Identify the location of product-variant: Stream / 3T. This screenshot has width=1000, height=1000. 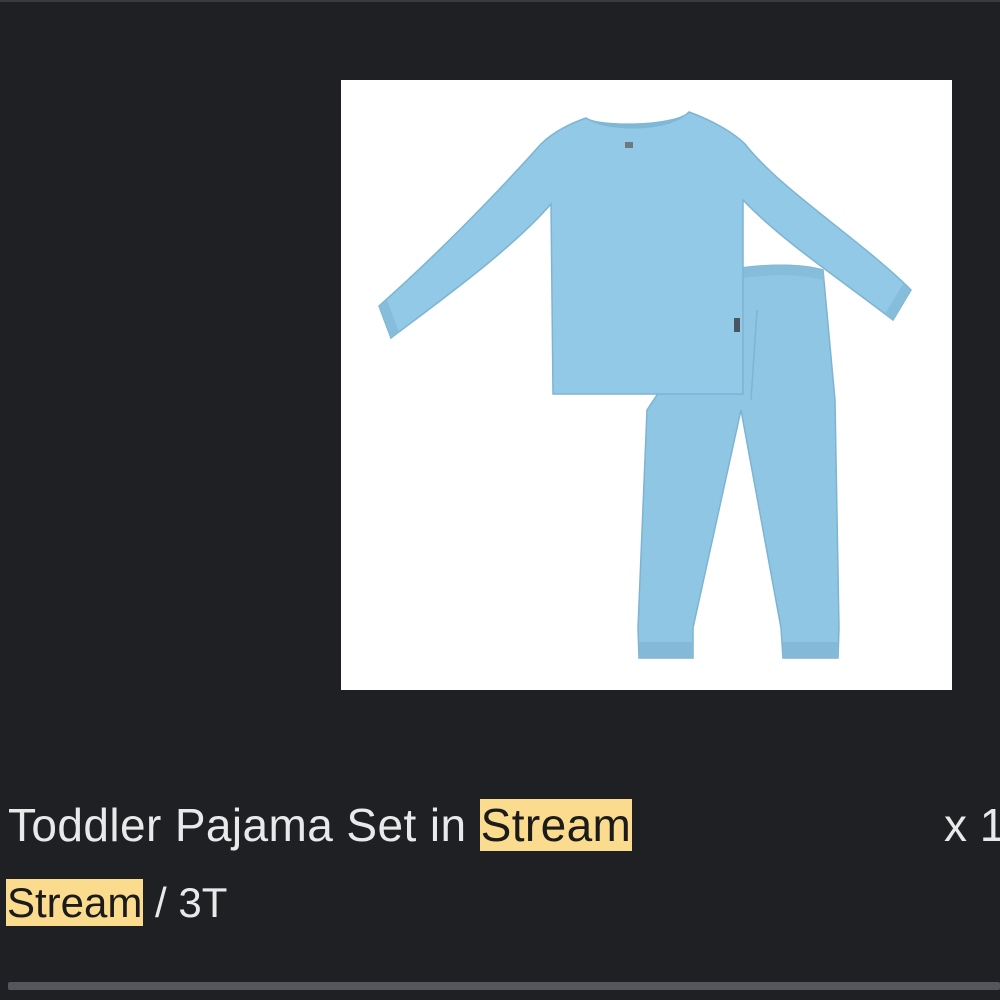
(116, 903).